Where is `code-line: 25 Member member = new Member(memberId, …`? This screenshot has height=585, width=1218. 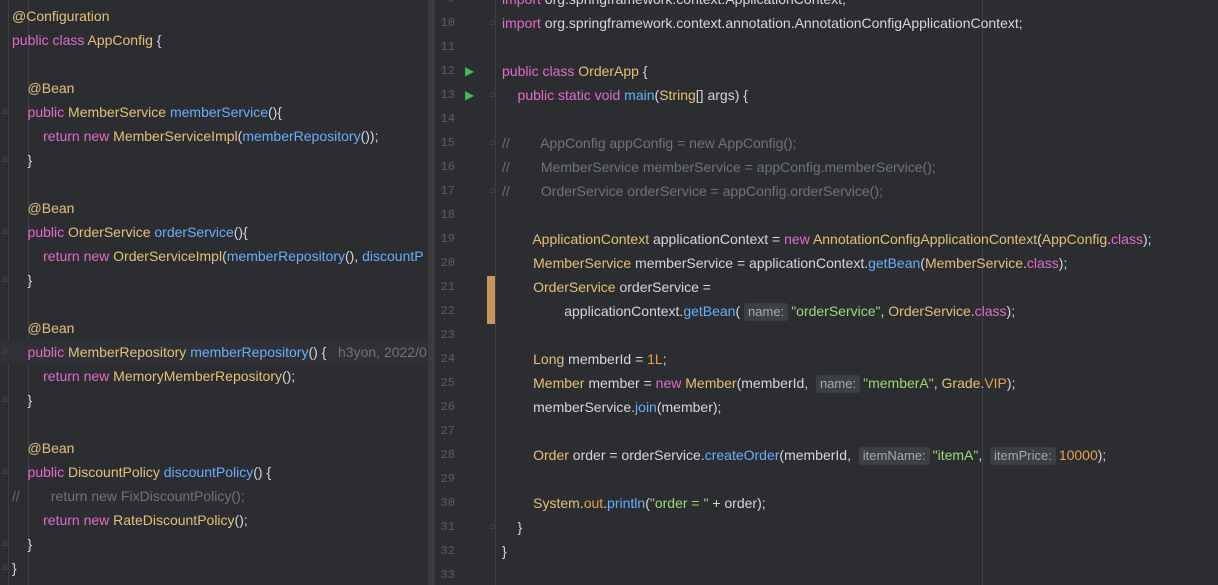 code-line: 25 Member member = new Member(memberId, … is located at coordinates (826, 383).